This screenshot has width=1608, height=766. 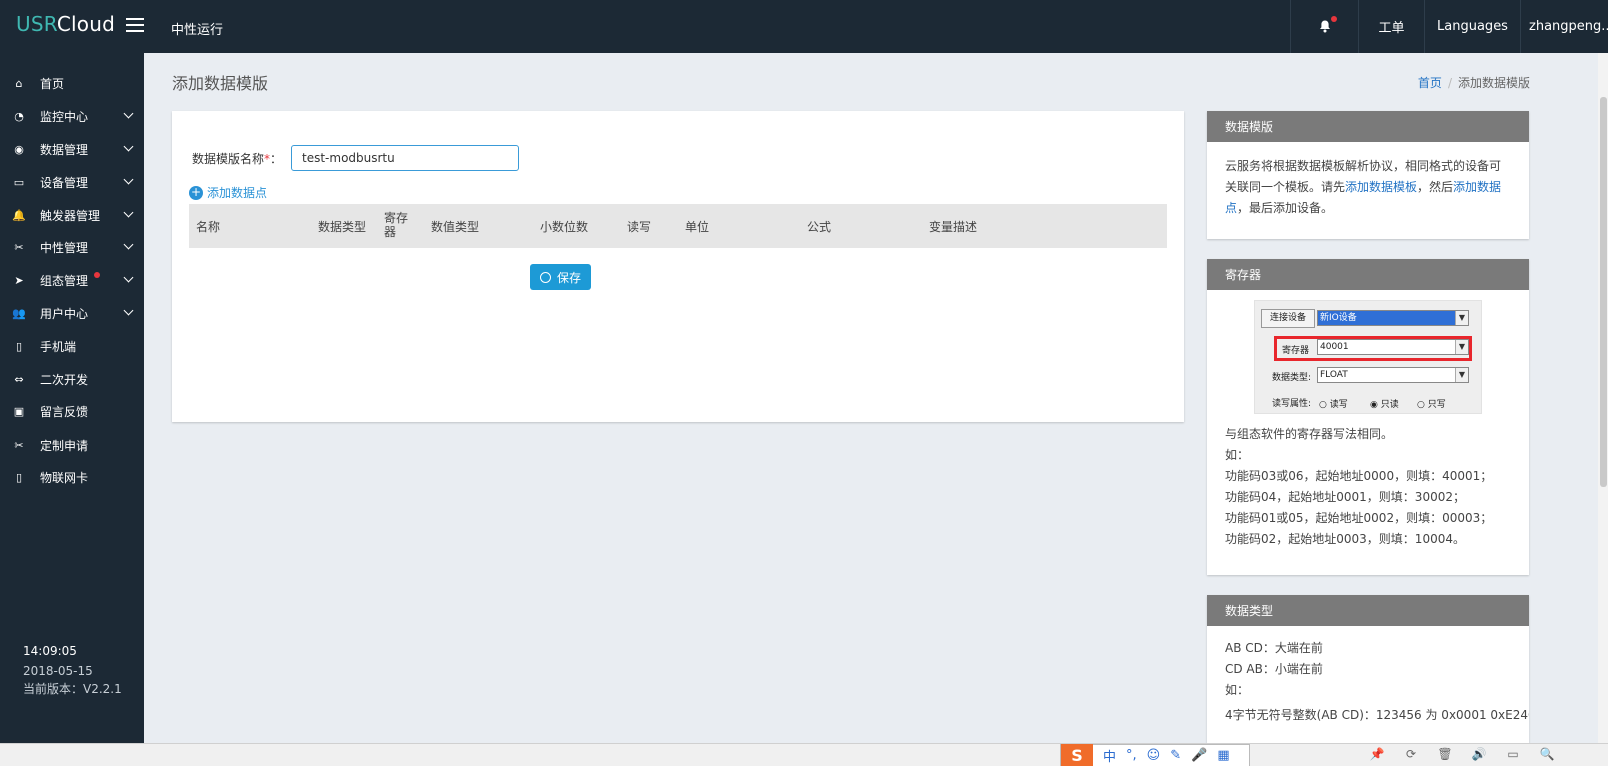 What do you see at coordinates (545, 277) in the screenshot?
I see `check-circle-icon` at bounding box center [545, 277].